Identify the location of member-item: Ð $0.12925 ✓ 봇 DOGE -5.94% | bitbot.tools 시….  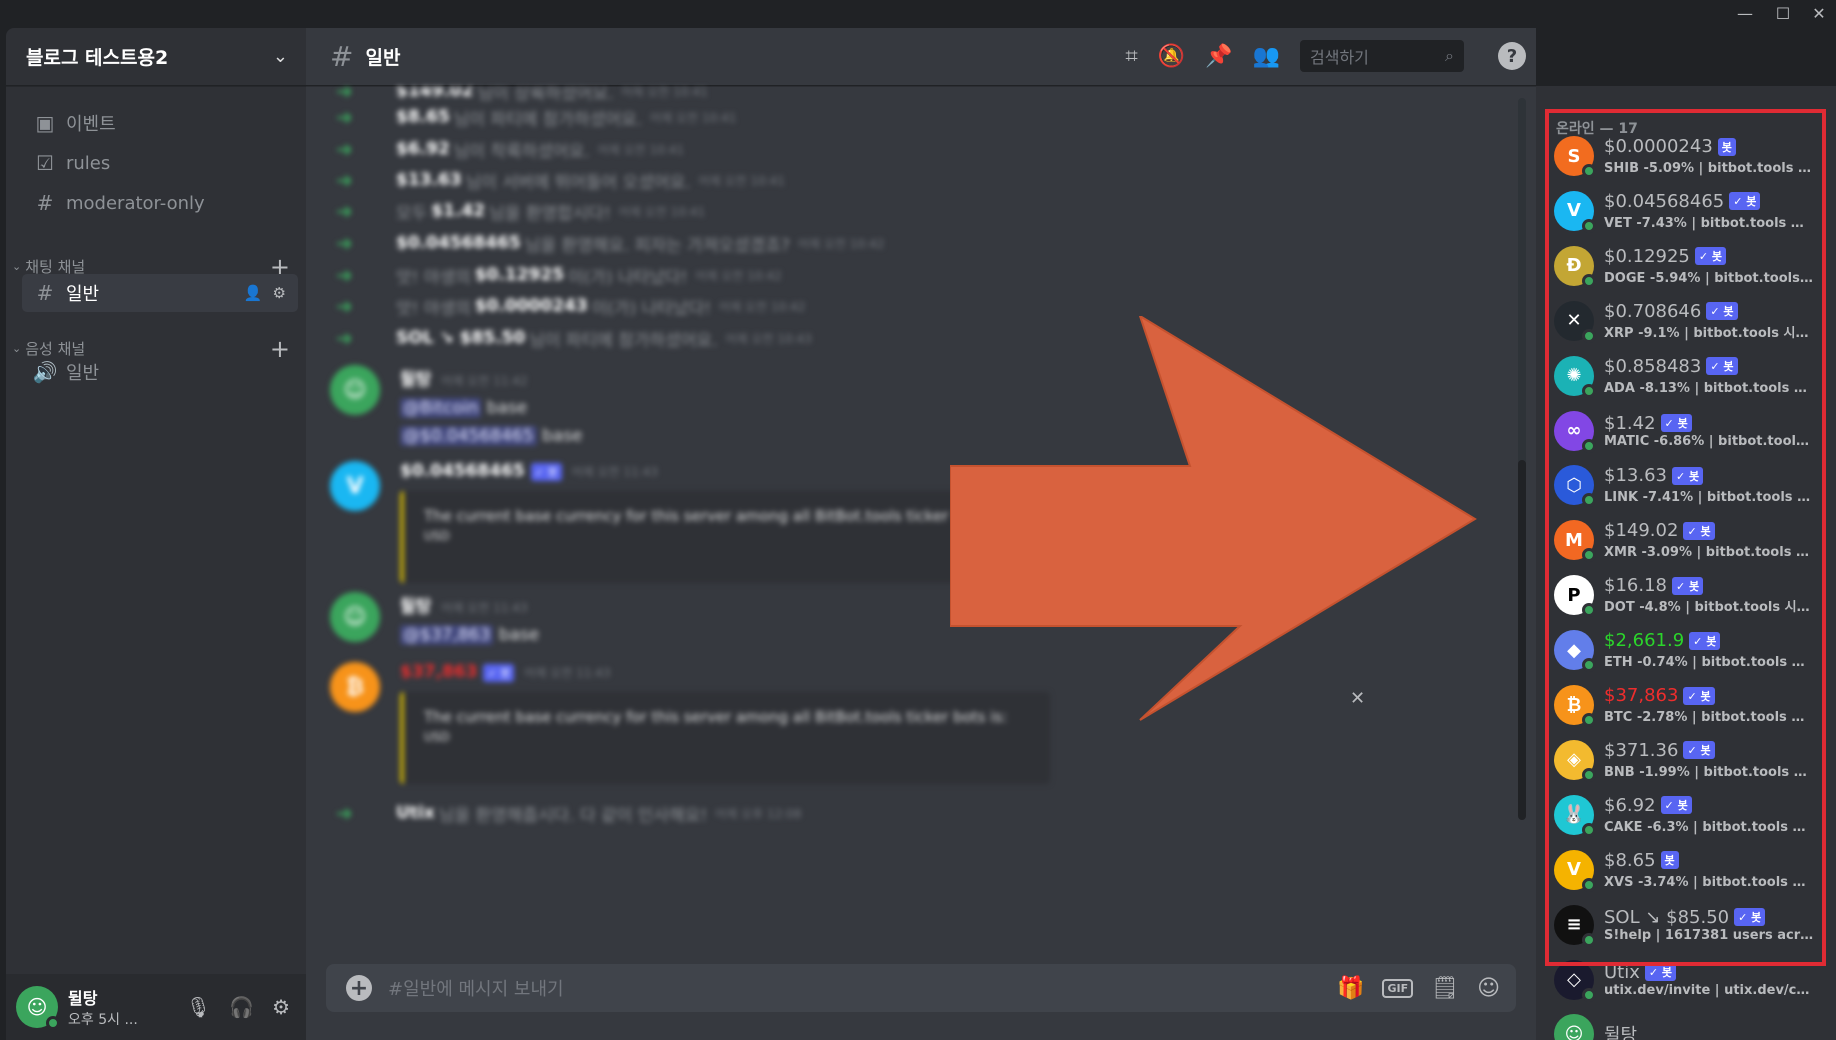
(1689, 266).